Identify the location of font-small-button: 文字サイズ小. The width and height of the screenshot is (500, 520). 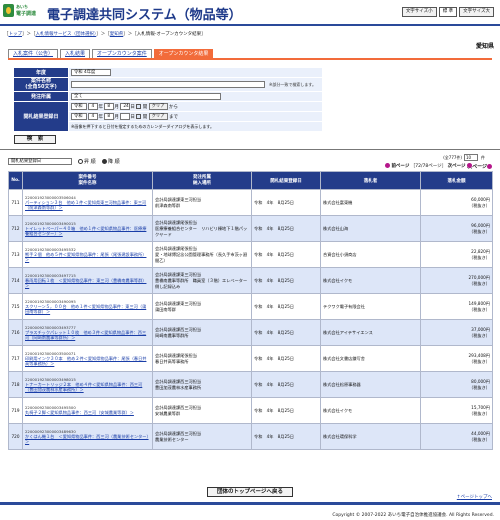
(419, 12).